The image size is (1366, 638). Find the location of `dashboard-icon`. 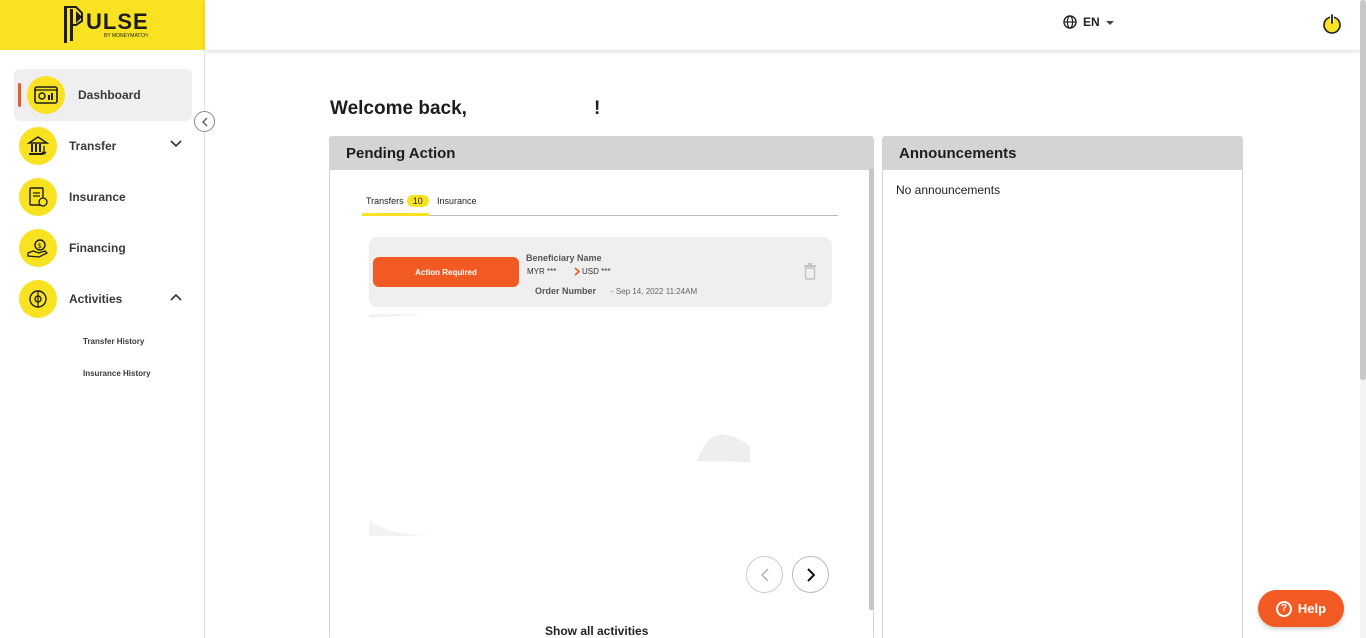

dashboard-icon is located at coordinates (46, 95).